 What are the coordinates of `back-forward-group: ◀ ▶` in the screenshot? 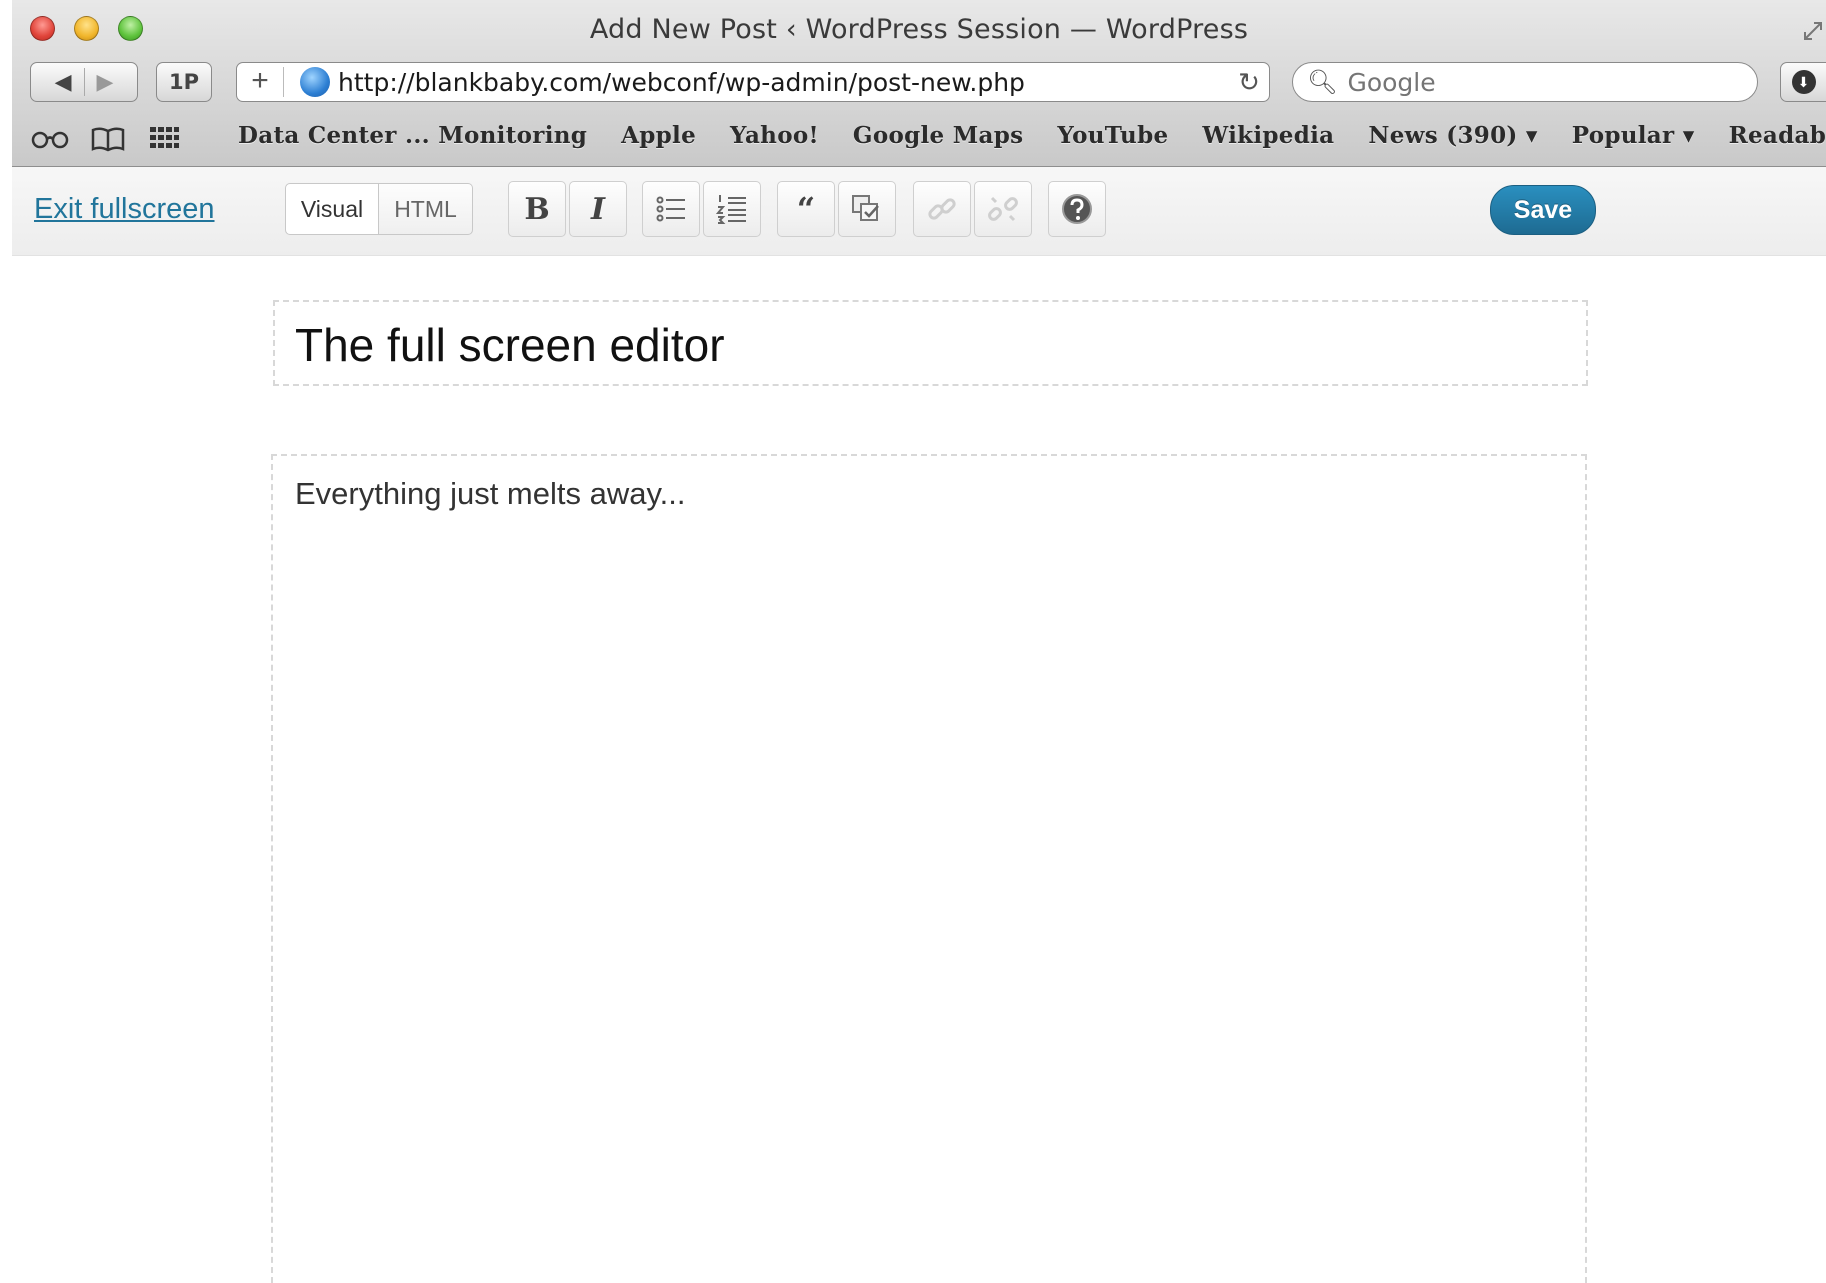 It's located at (84, 82).